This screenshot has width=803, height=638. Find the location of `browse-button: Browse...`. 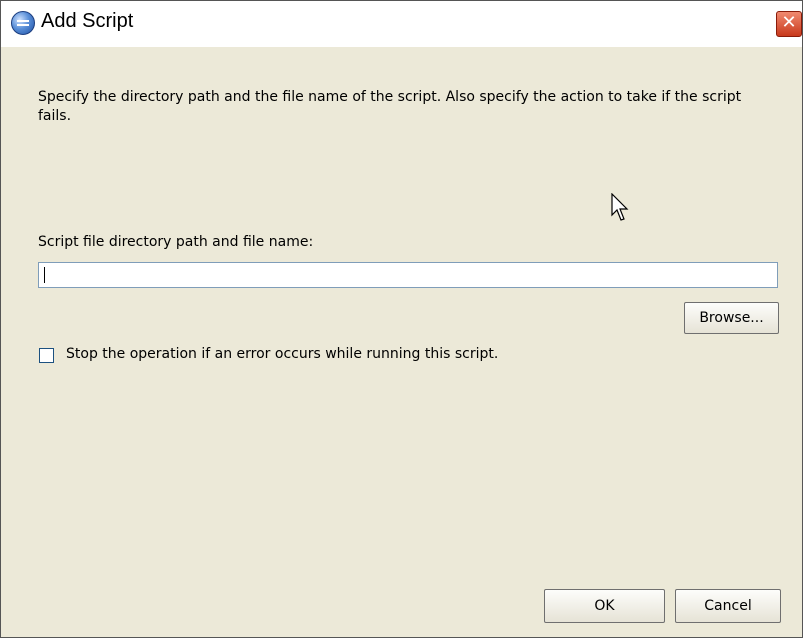

browse-button: Browse... is located at coordinates (731, 318).